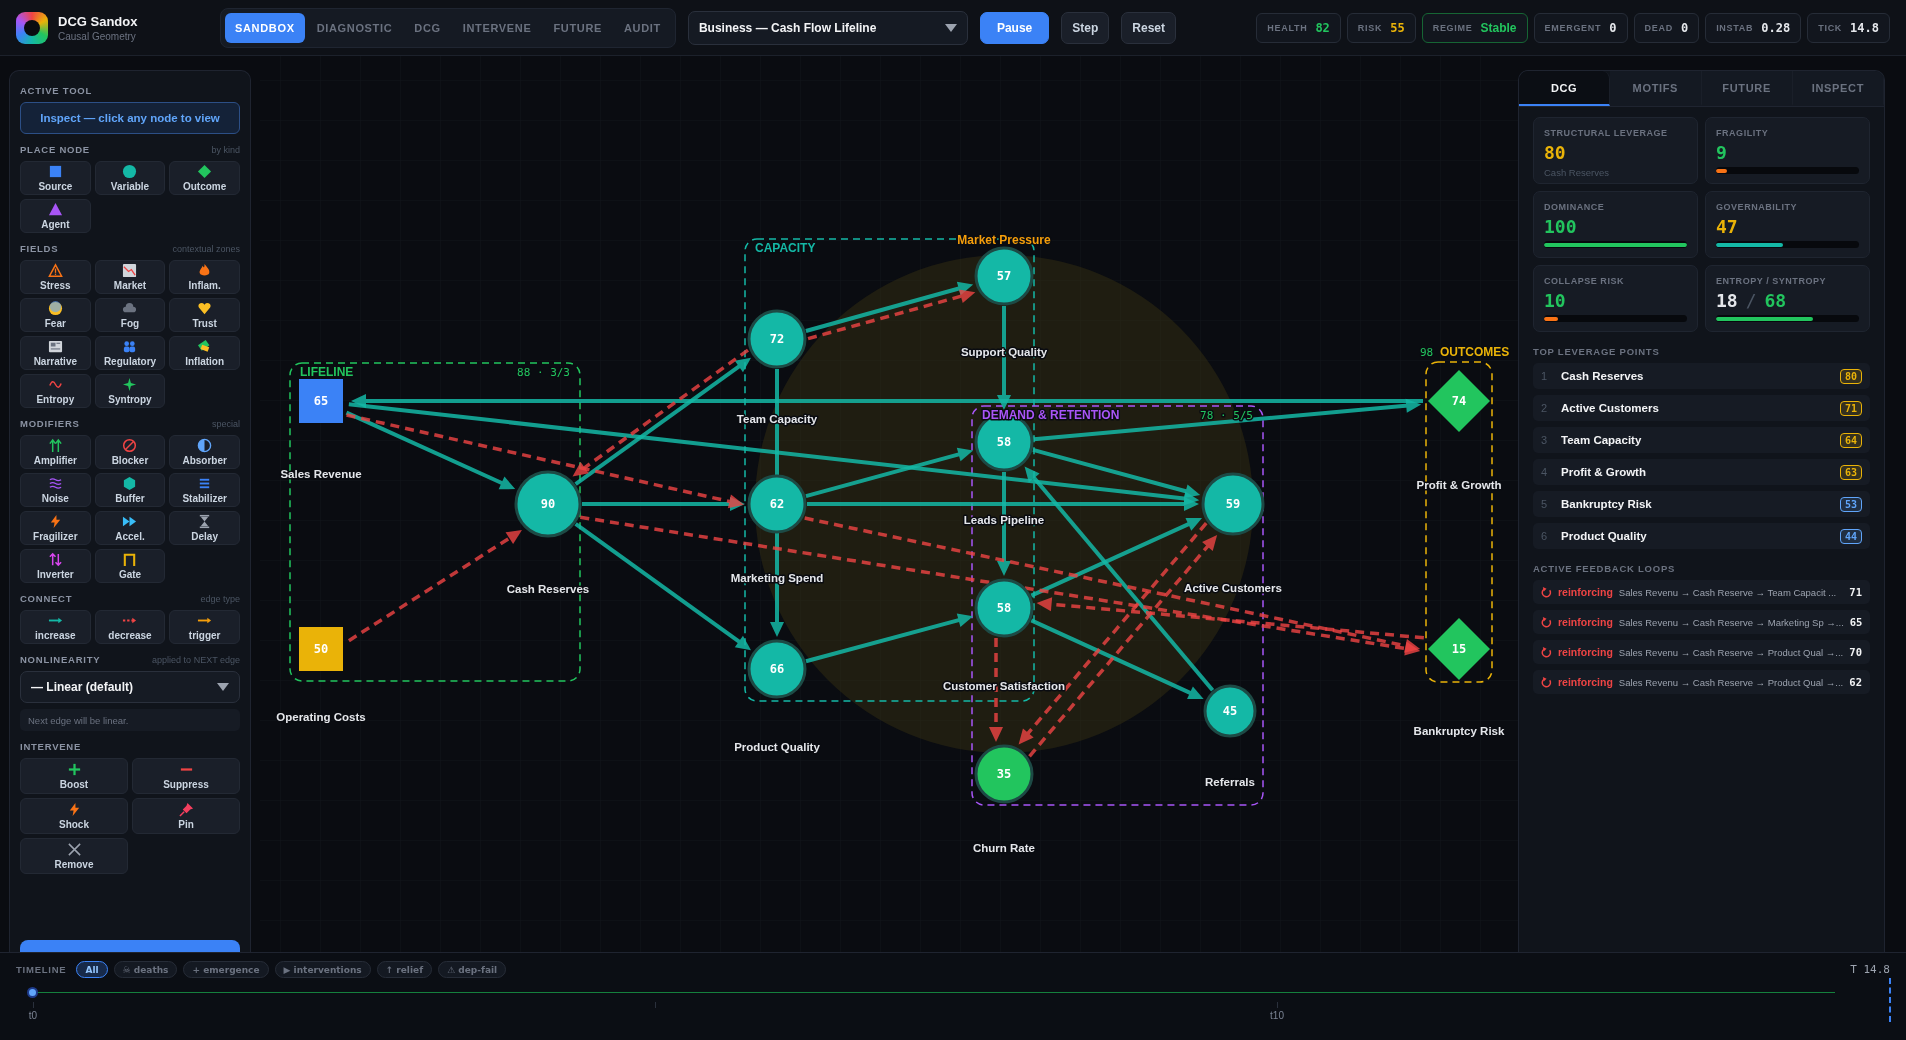 This screenshot has height=1040, width=1906. Describe the element at coordinates (204, 452) in the screenshot. I see `tool-button: Absorber` at that location.